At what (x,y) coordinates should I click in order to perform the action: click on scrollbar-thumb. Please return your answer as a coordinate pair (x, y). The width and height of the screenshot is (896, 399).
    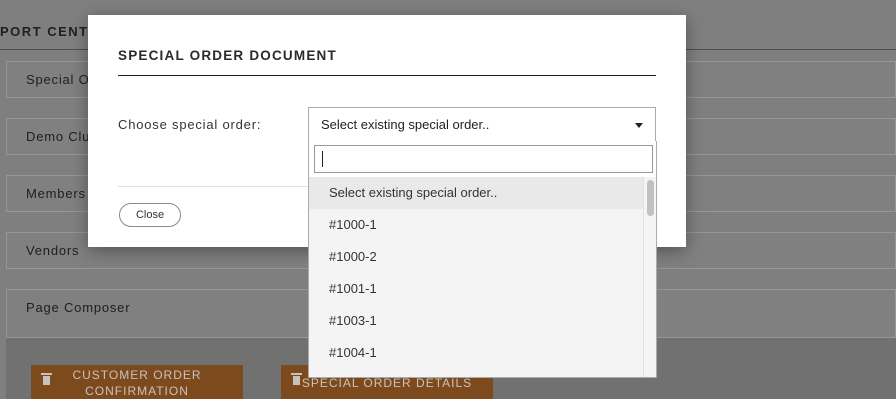
    Looking at the image, I should click on (650, 198).